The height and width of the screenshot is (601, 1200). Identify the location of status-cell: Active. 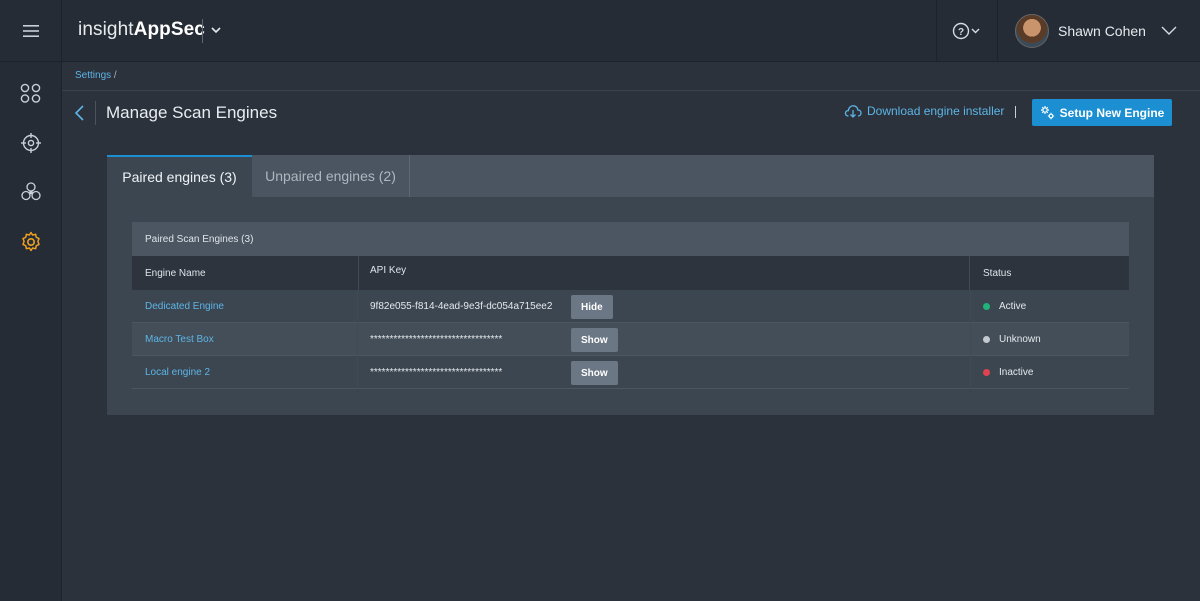
(1004, 306).